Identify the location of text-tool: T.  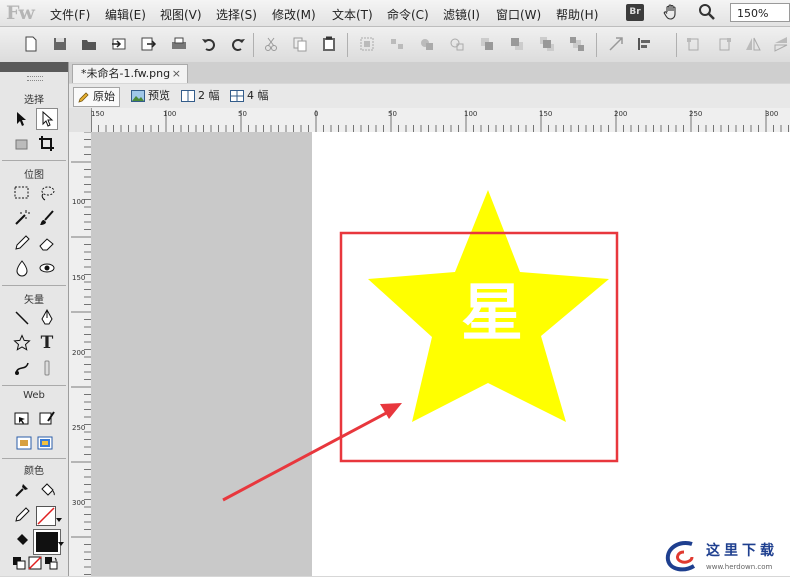
(47, 343).